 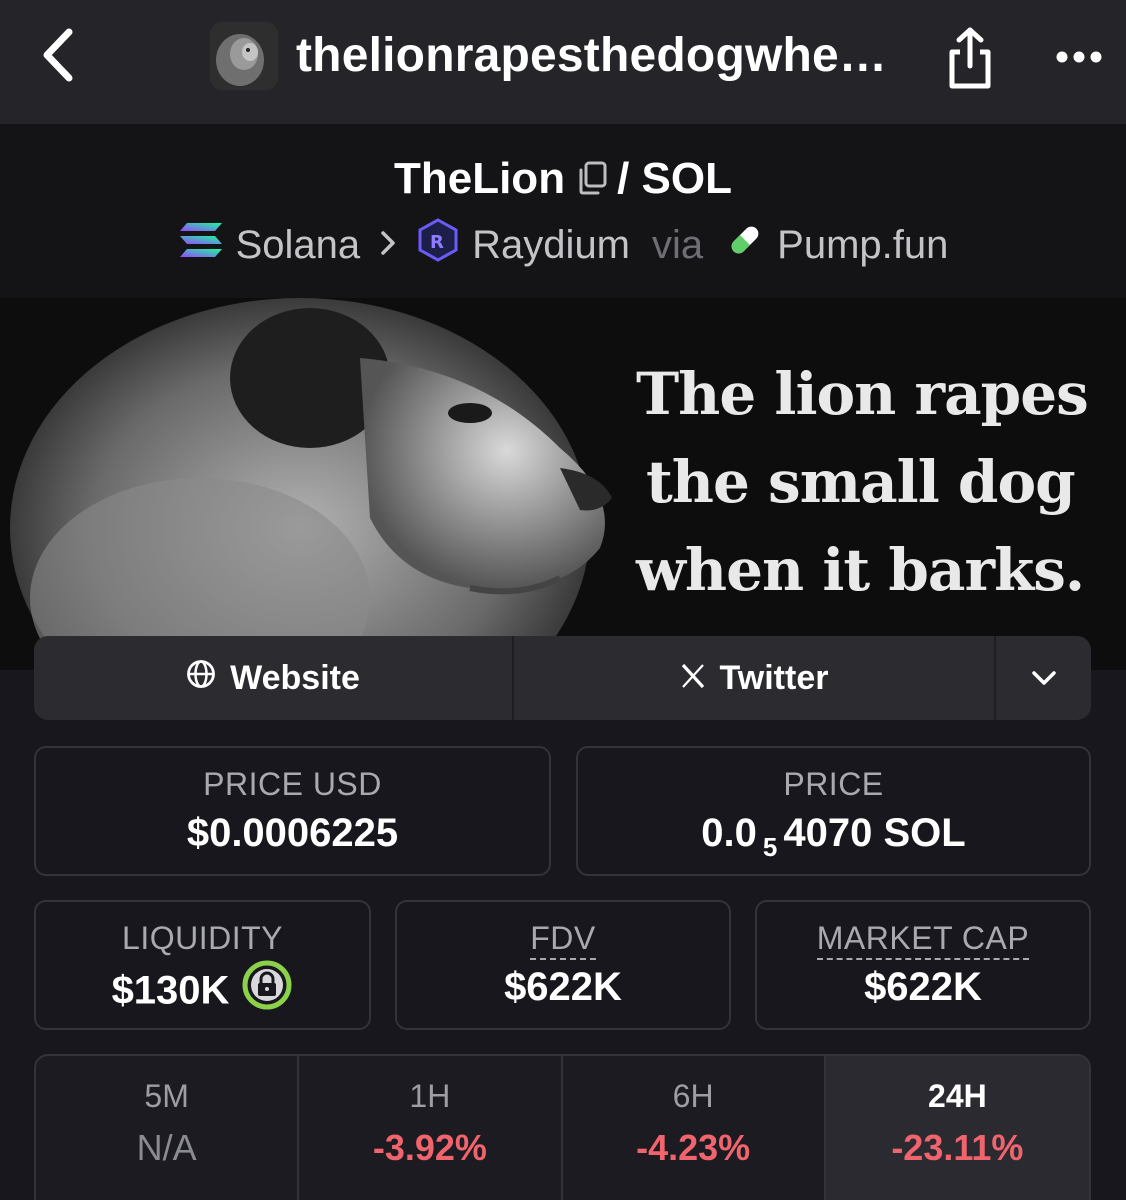 What do you see at coordinates (166, 1147) in the screenshot?
I see `tab-change-value: N/A` at bounding box center [166, 1147].